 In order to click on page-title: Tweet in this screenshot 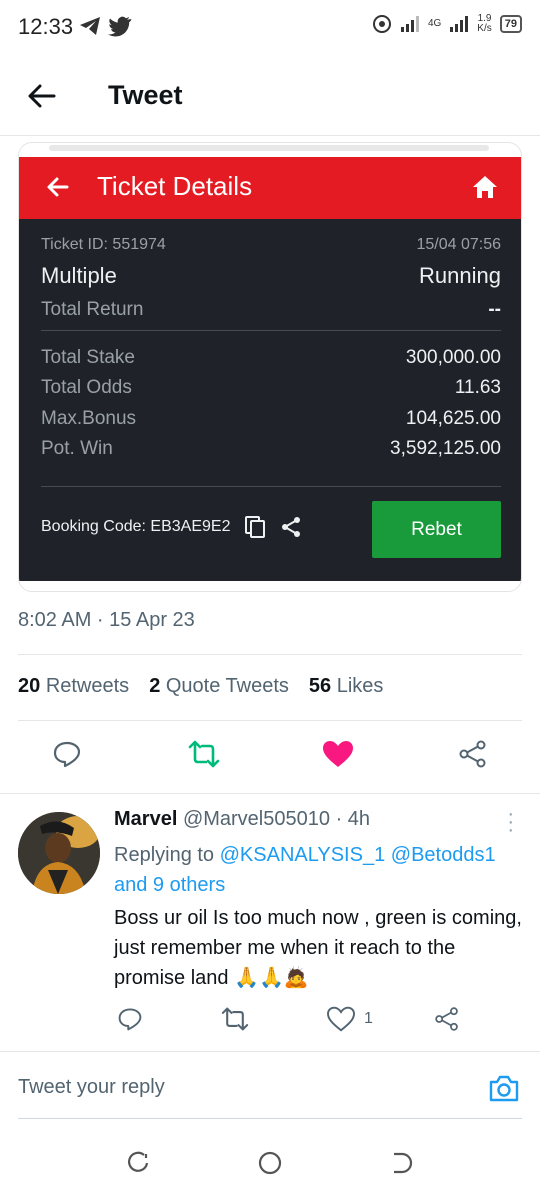, I will do `click(145, 95)`.